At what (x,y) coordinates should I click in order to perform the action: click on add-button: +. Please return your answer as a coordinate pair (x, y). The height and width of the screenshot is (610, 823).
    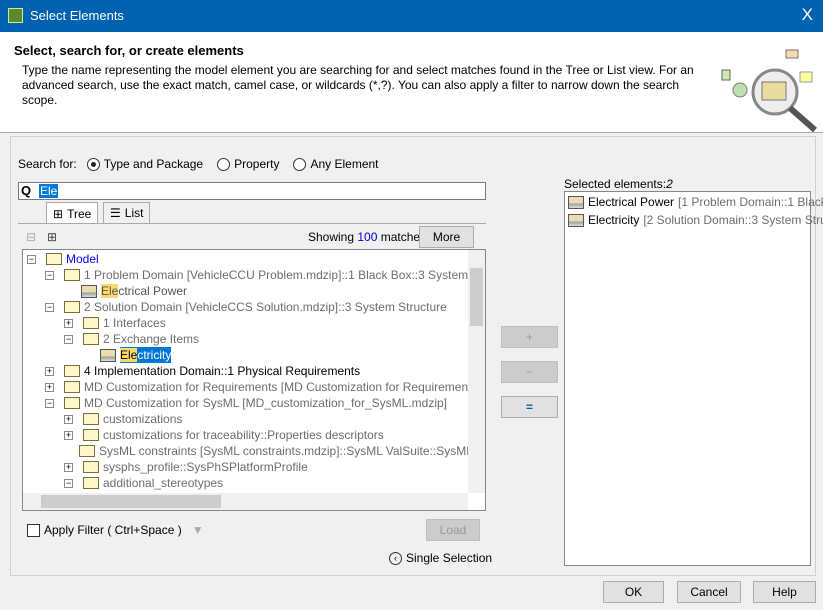
    Looking at the image, I should click on (529, 337).